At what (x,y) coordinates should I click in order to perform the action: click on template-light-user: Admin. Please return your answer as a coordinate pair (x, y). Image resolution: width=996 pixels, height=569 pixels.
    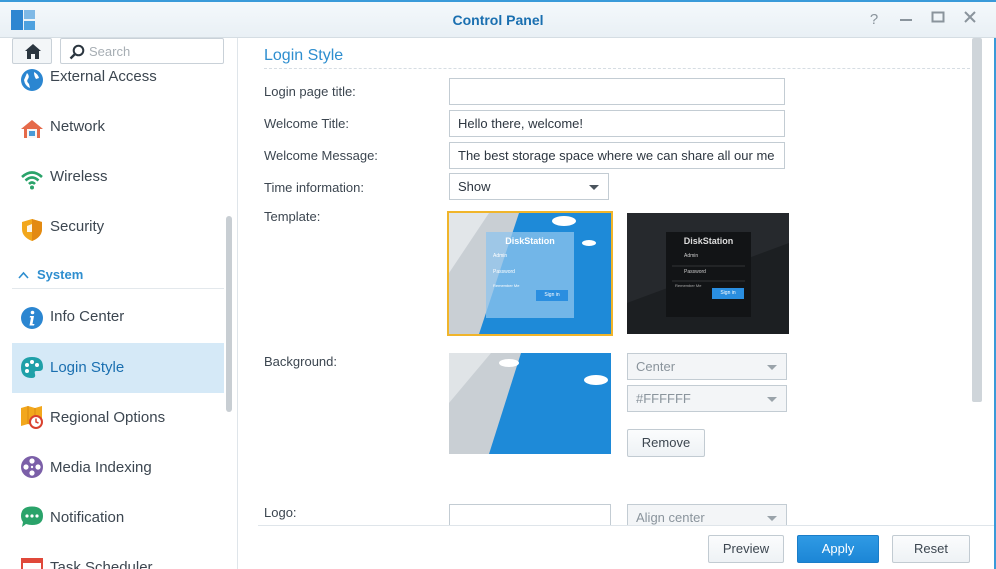
    Looking at the image, I should click on (500, 256).